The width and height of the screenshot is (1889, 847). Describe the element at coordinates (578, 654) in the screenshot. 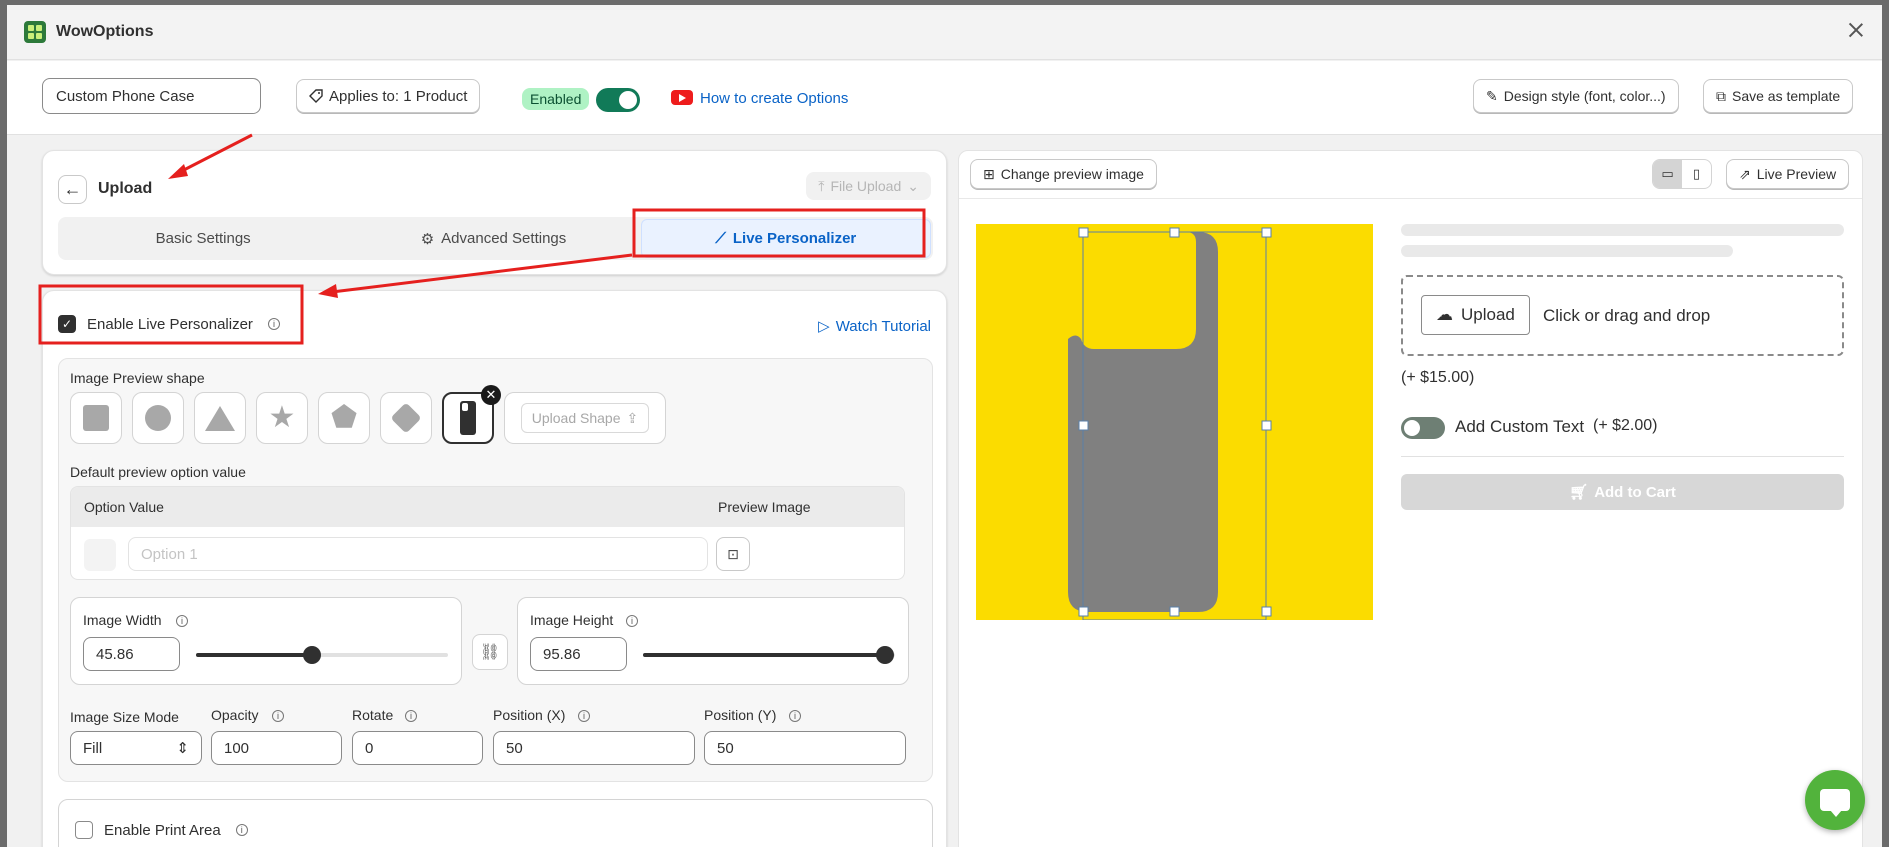

I see `image-height-input: 95.86` at that location.